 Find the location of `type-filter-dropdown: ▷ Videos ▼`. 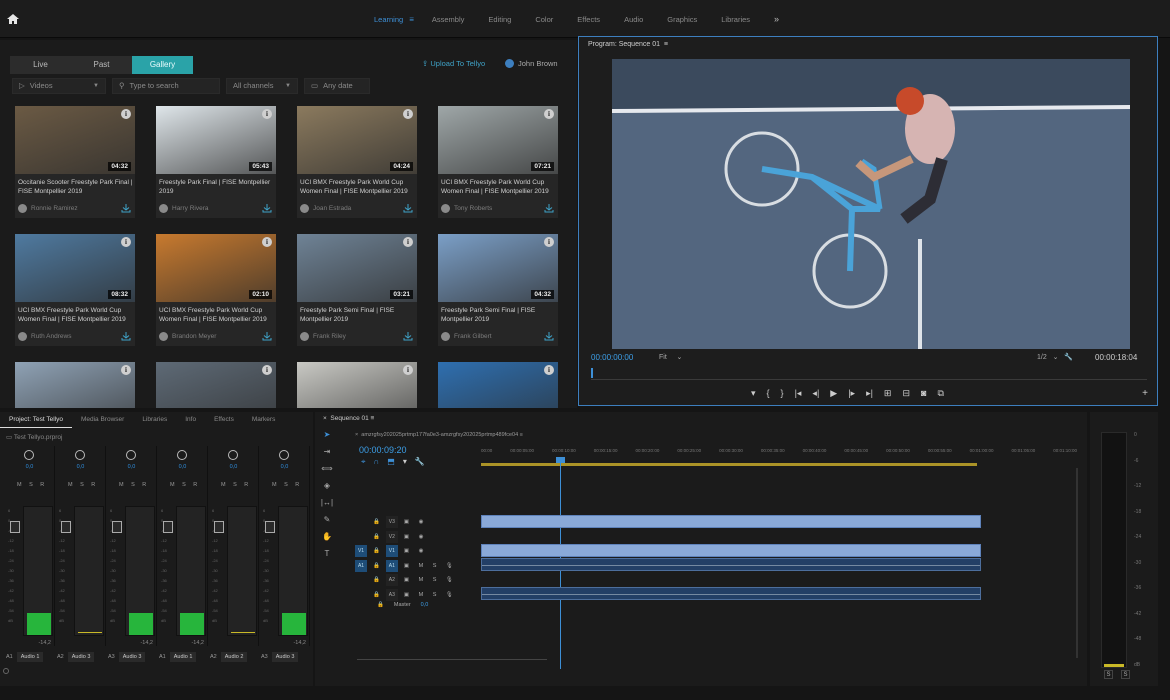

type-filter-dropdown: ▷ Videos ▼ is located at coordinates (59, 86).